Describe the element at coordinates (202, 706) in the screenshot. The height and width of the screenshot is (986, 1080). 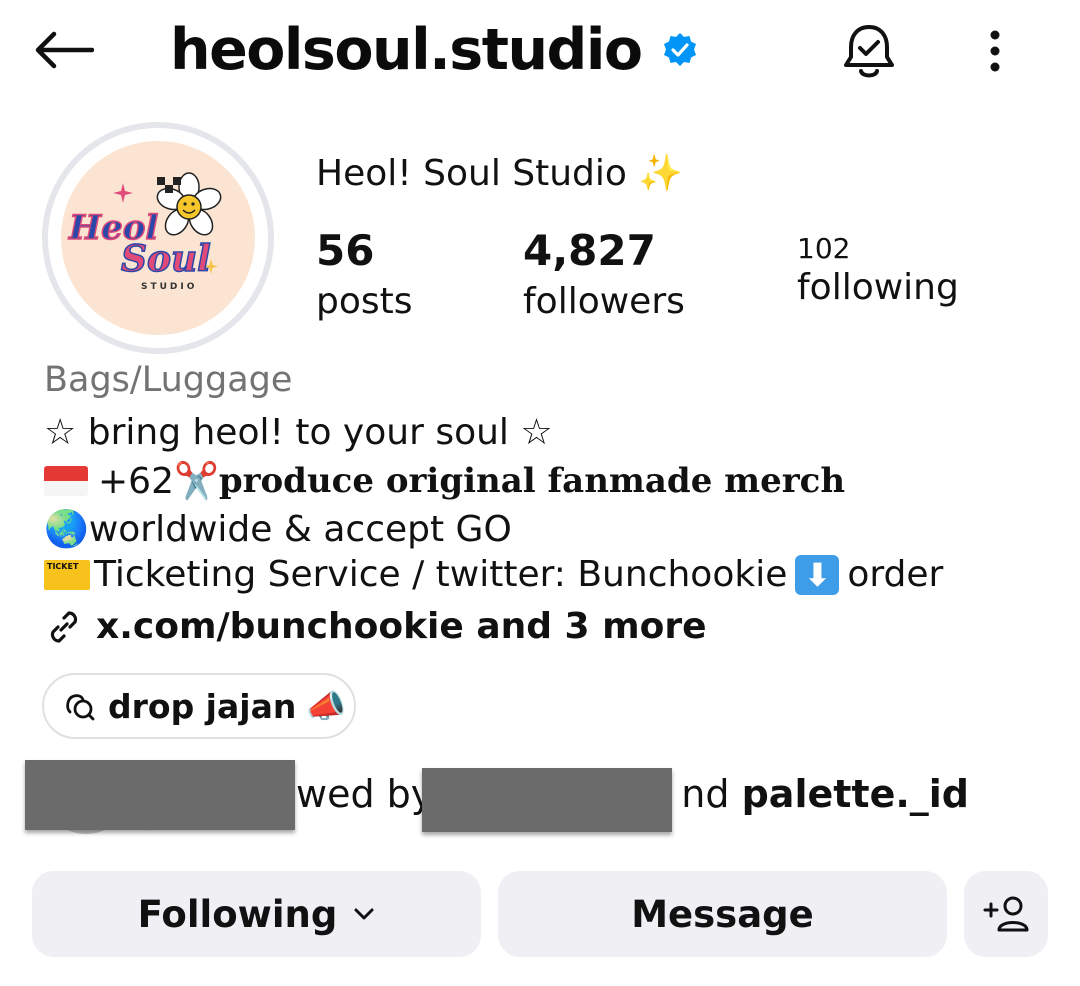
I see `chip-label: drop jajan` at that location.